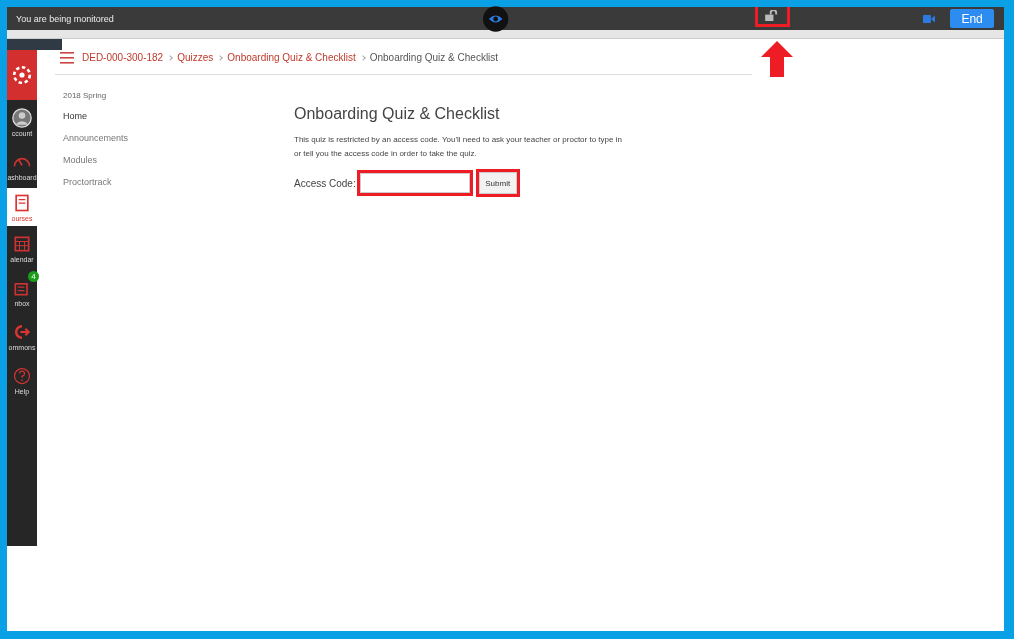 This screenshot has width=1014, height=639. I want to click on breadcrumb-link: Onboarding Quiz & Checklist, so click(291, 57).